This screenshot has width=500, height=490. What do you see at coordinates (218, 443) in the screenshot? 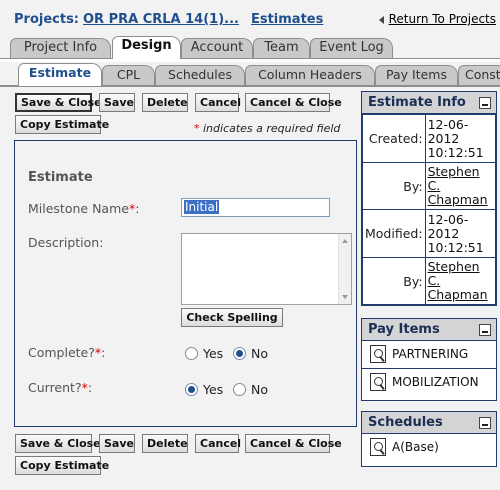
I see `cancel-button-bottom: Cancel` at bounding box center [218, 443].